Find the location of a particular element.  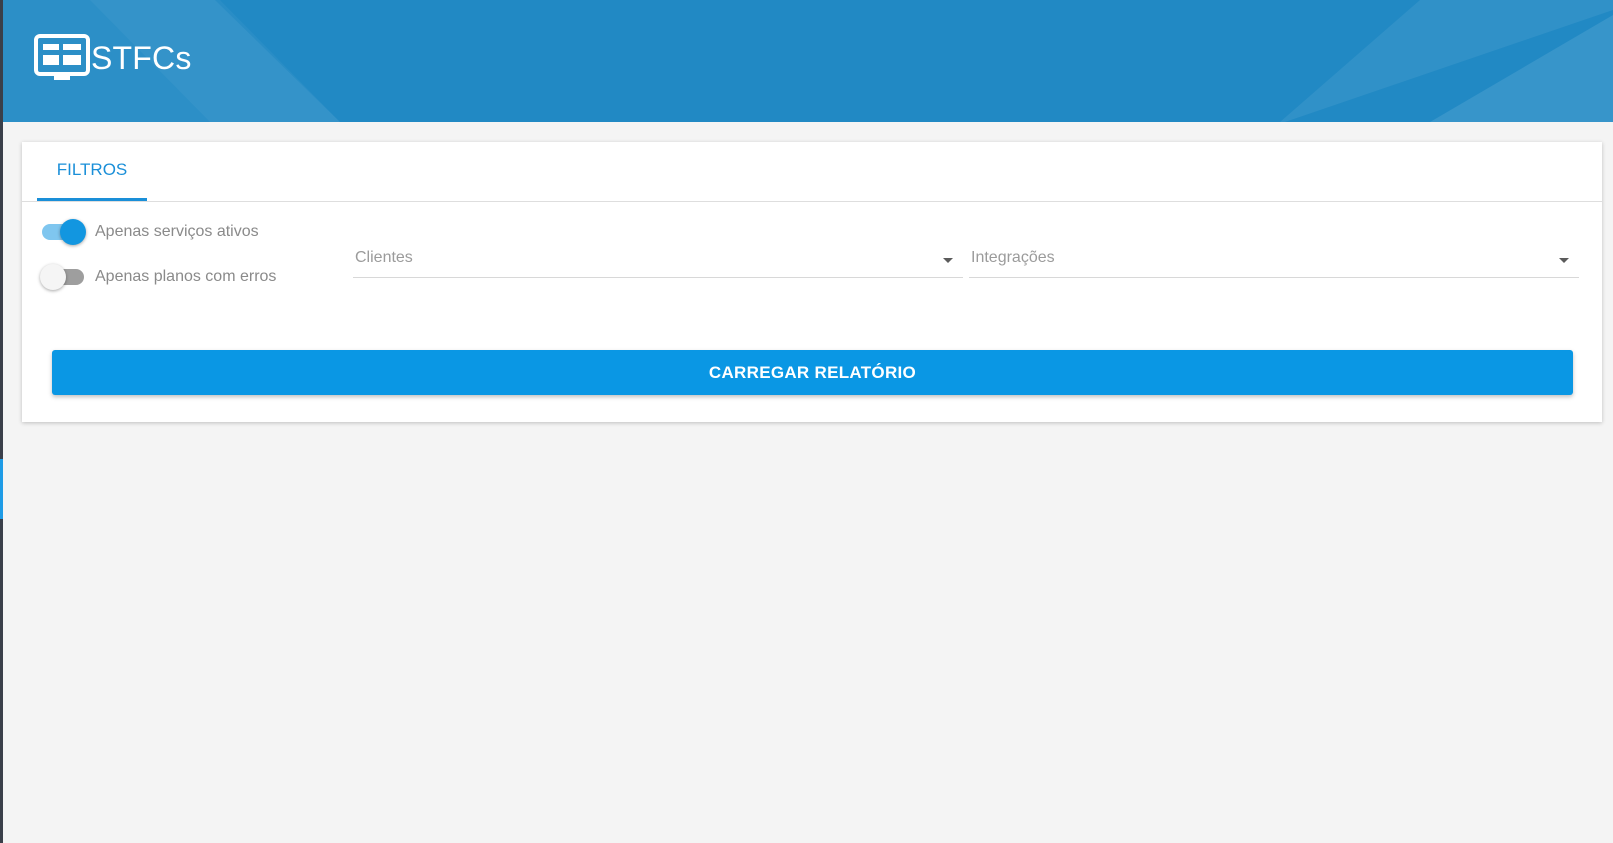

plans-with-errors-toggle is located at coordinates (63, 277).